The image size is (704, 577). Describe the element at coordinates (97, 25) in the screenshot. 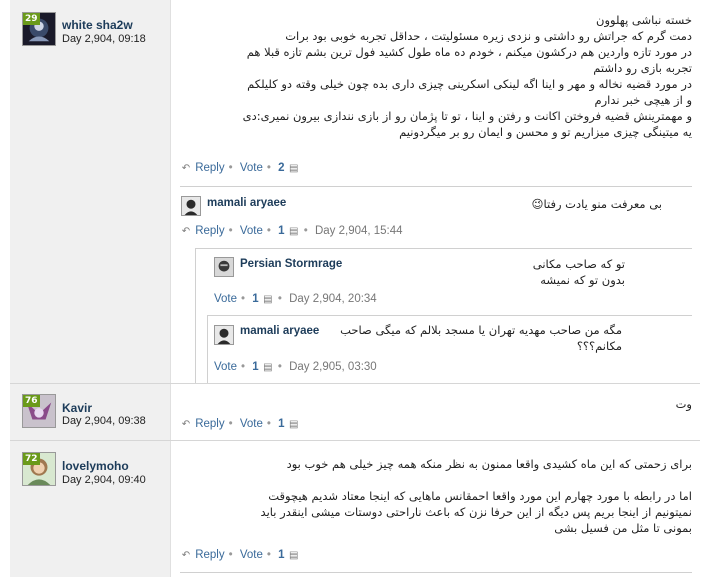

I see `username-link: white sha2w` at that location.